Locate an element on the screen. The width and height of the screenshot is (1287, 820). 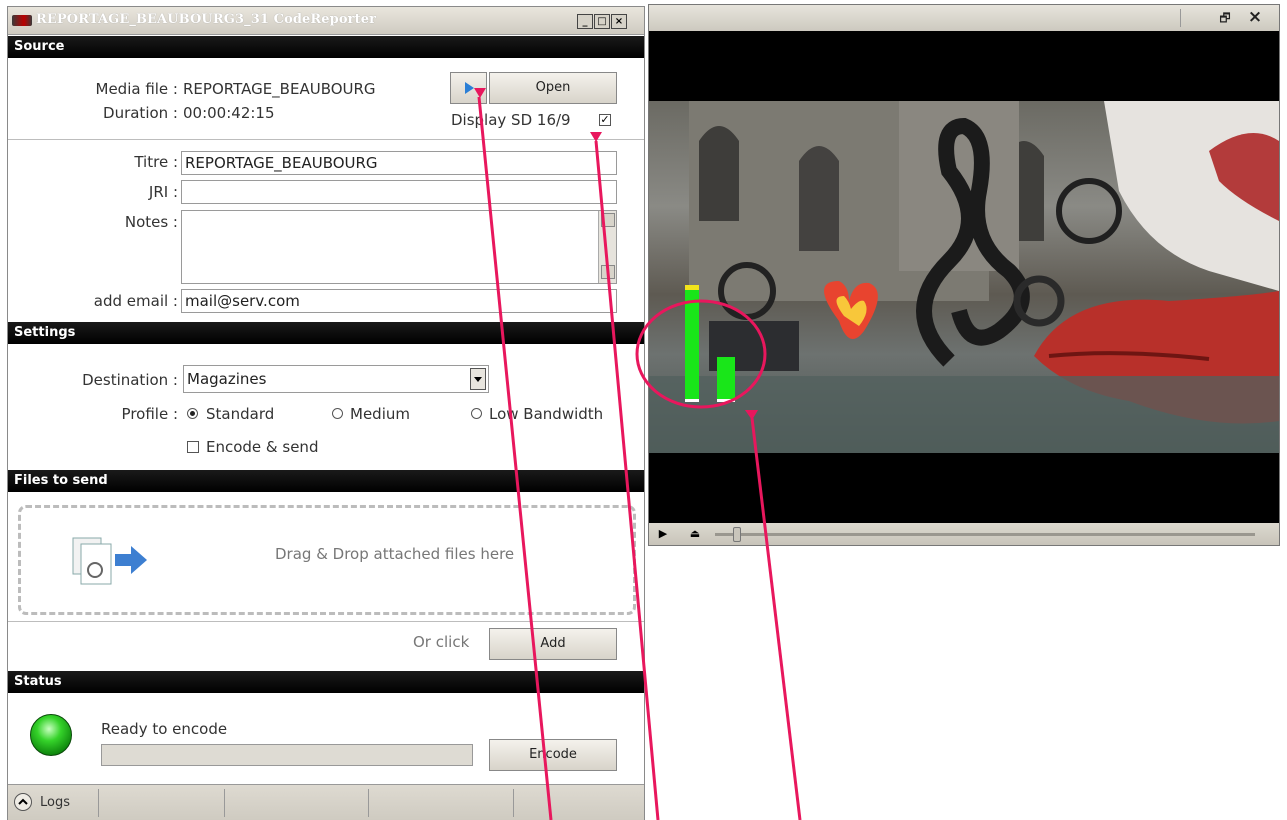
encode-send-checkbox is located at coordinates (193, 447).